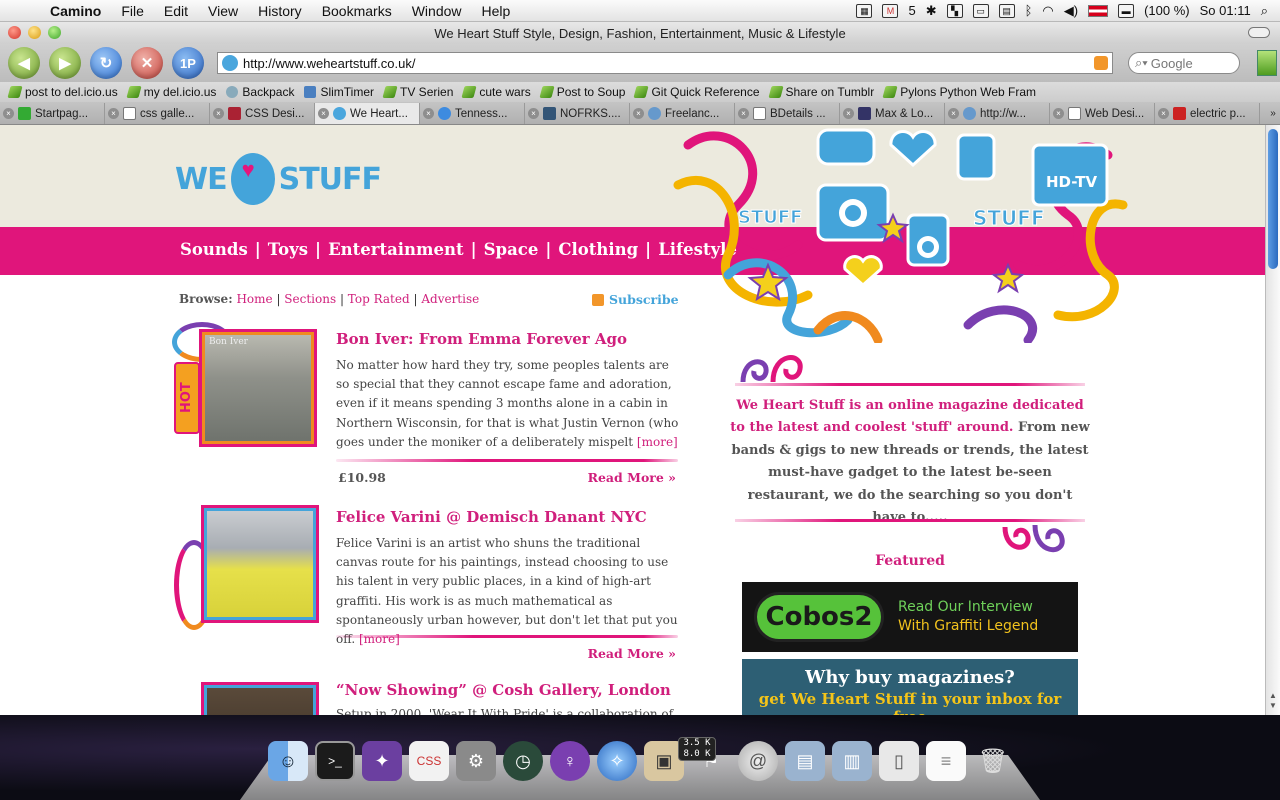 The height and width of the screenshot is (800, 1280). I want to click on design-app-icon: ✦, so click(382, 761).